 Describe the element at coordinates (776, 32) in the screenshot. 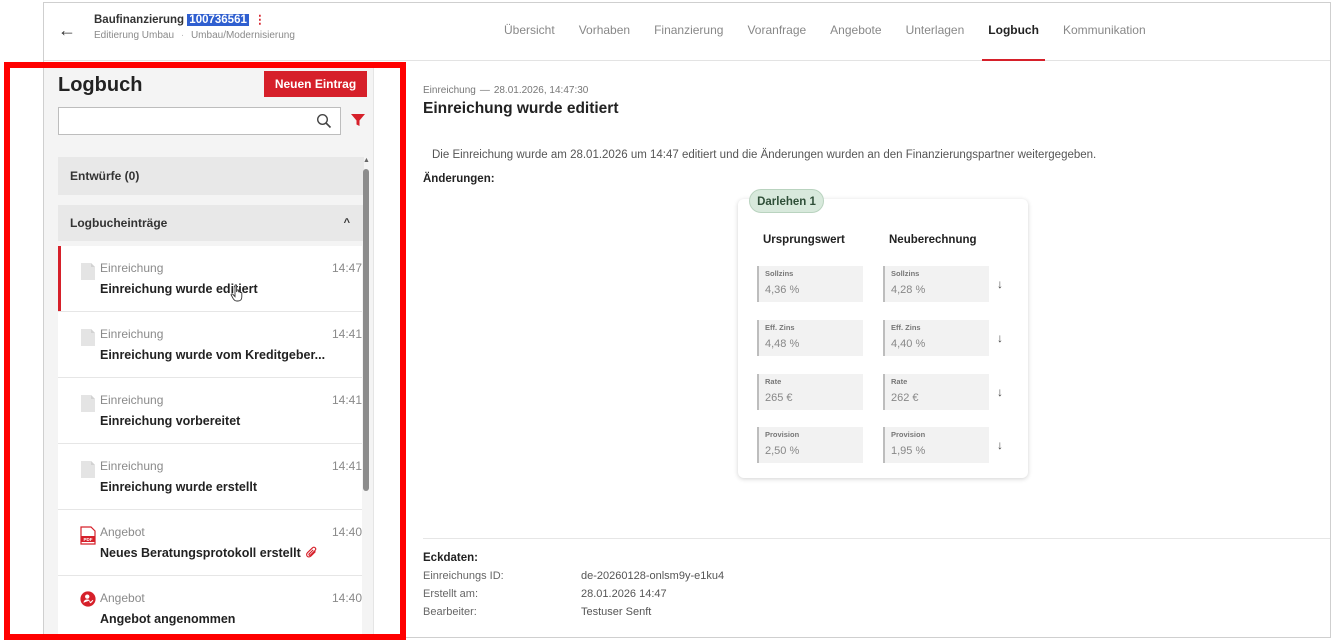

I see `tab-voranfrage: Voranfrage` at that location.